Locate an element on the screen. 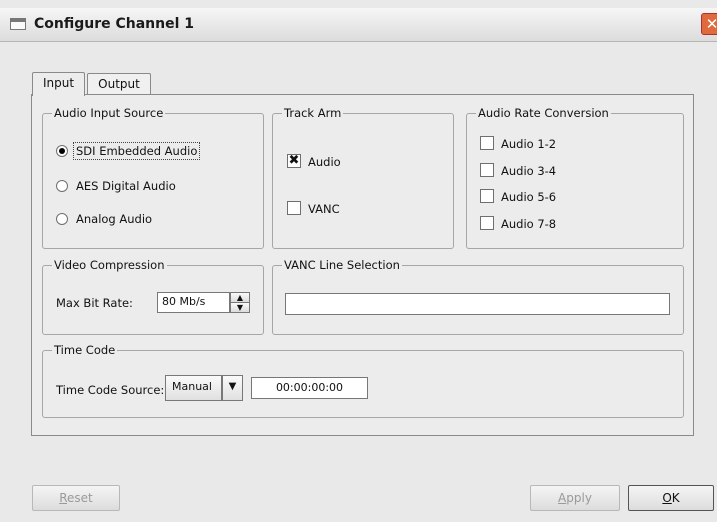 The image size is (717, 522). radio-sdi-embedded-audio is located at coordinates (62, 151).